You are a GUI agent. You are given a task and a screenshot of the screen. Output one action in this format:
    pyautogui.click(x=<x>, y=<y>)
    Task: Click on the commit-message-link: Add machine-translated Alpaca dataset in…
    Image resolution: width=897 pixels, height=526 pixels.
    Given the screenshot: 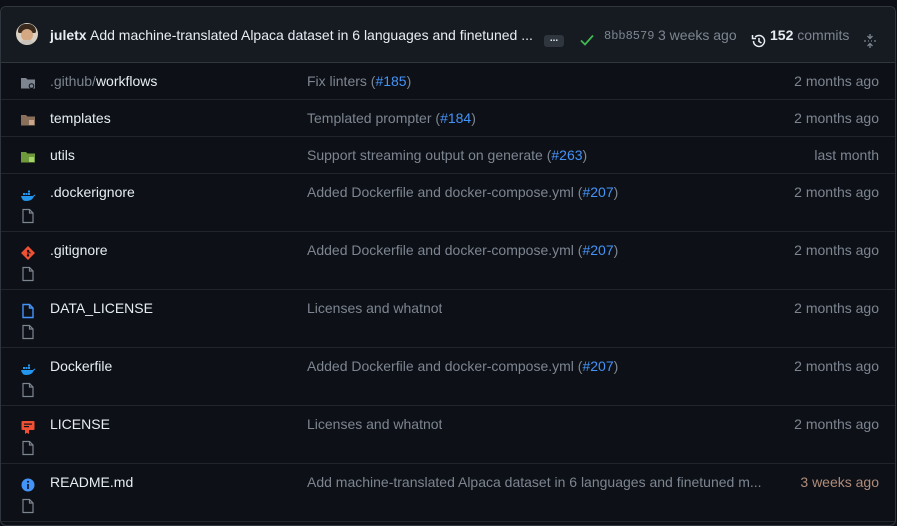 What is the action you would take?
    pyautogui.click(x=312, y=35)
    